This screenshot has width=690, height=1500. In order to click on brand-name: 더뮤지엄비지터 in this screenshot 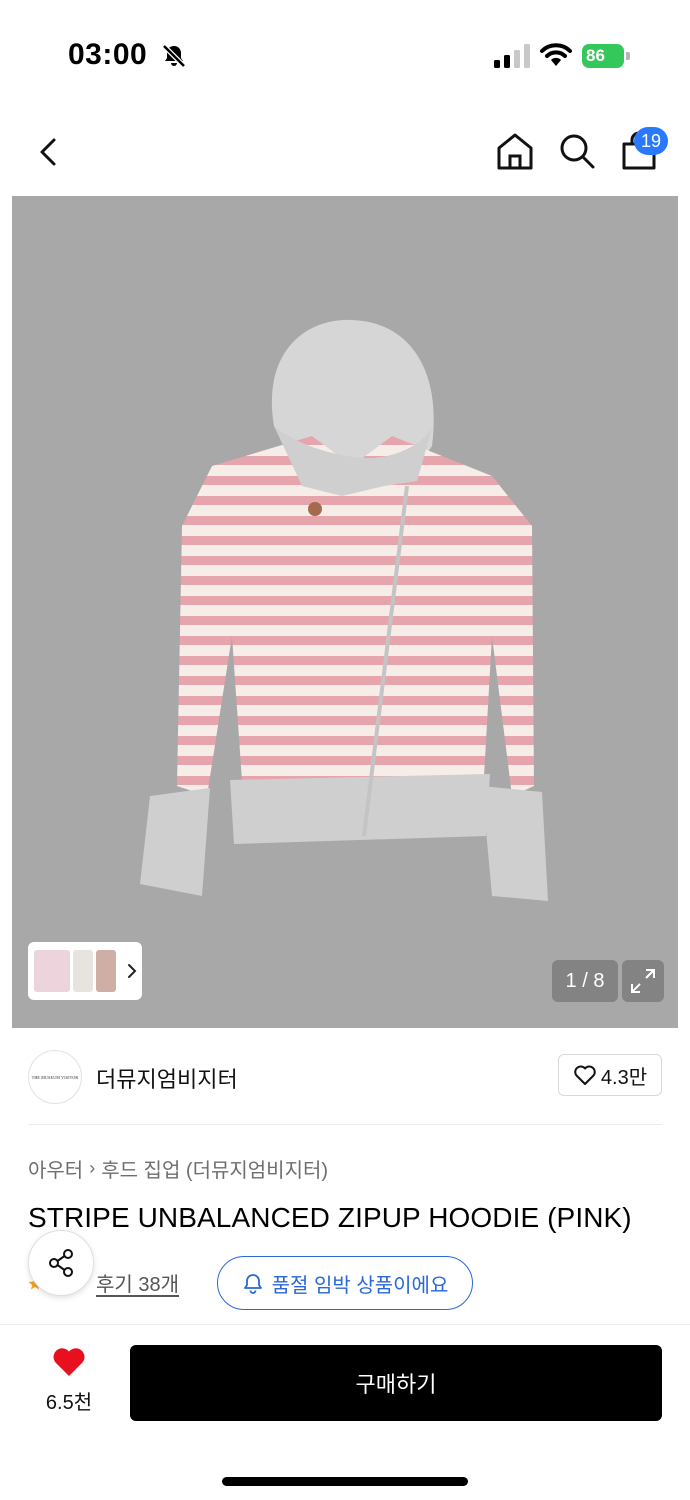, I will do `click(167, 1078)`.